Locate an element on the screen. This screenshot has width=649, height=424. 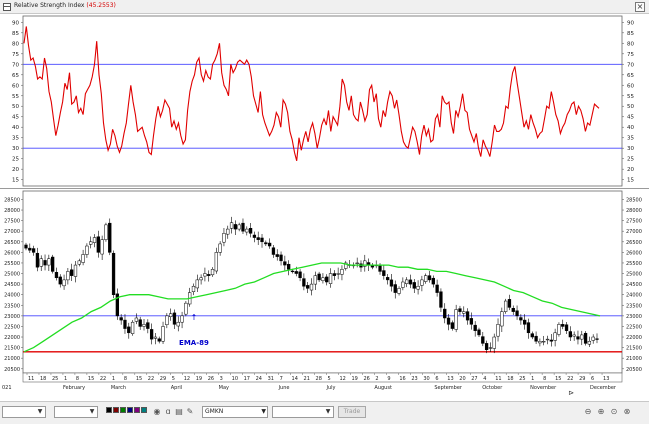
x-tick-label: 29 is located at coordinates (163, 379).